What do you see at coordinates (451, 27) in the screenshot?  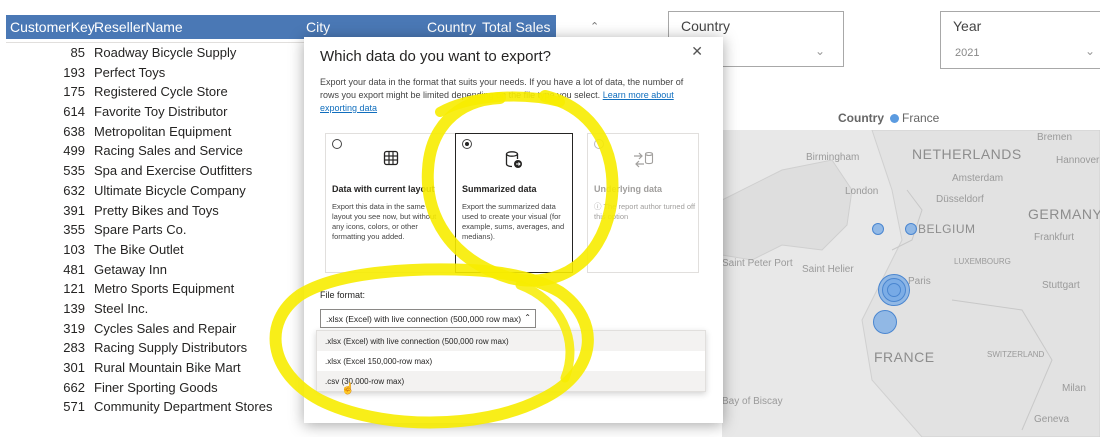 I see `header-country: Country` at bounding box center [451, 27].